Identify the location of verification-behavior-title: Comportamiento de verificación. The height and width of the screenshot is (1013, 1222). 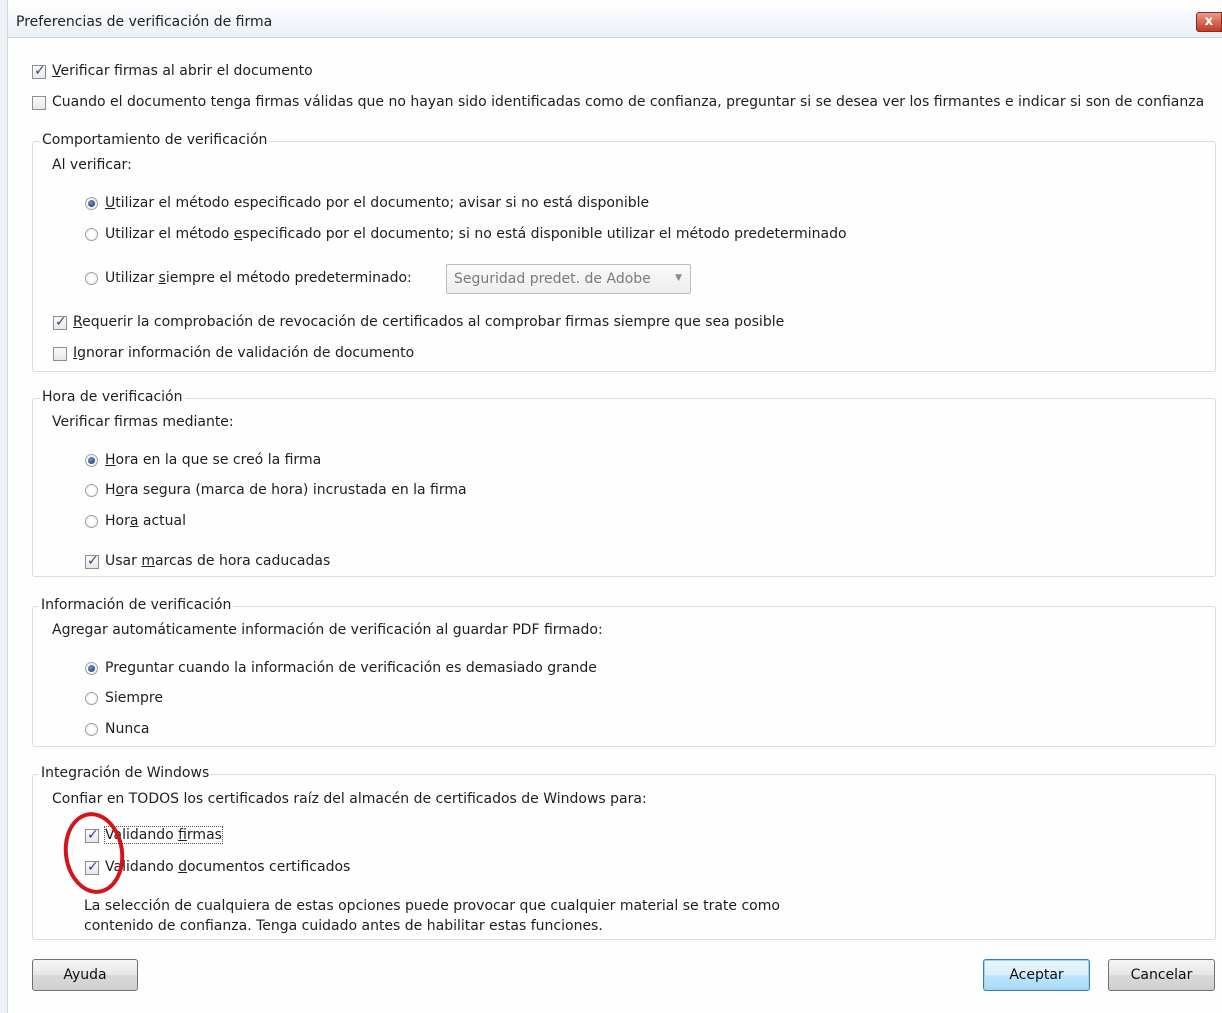
(155, 140).